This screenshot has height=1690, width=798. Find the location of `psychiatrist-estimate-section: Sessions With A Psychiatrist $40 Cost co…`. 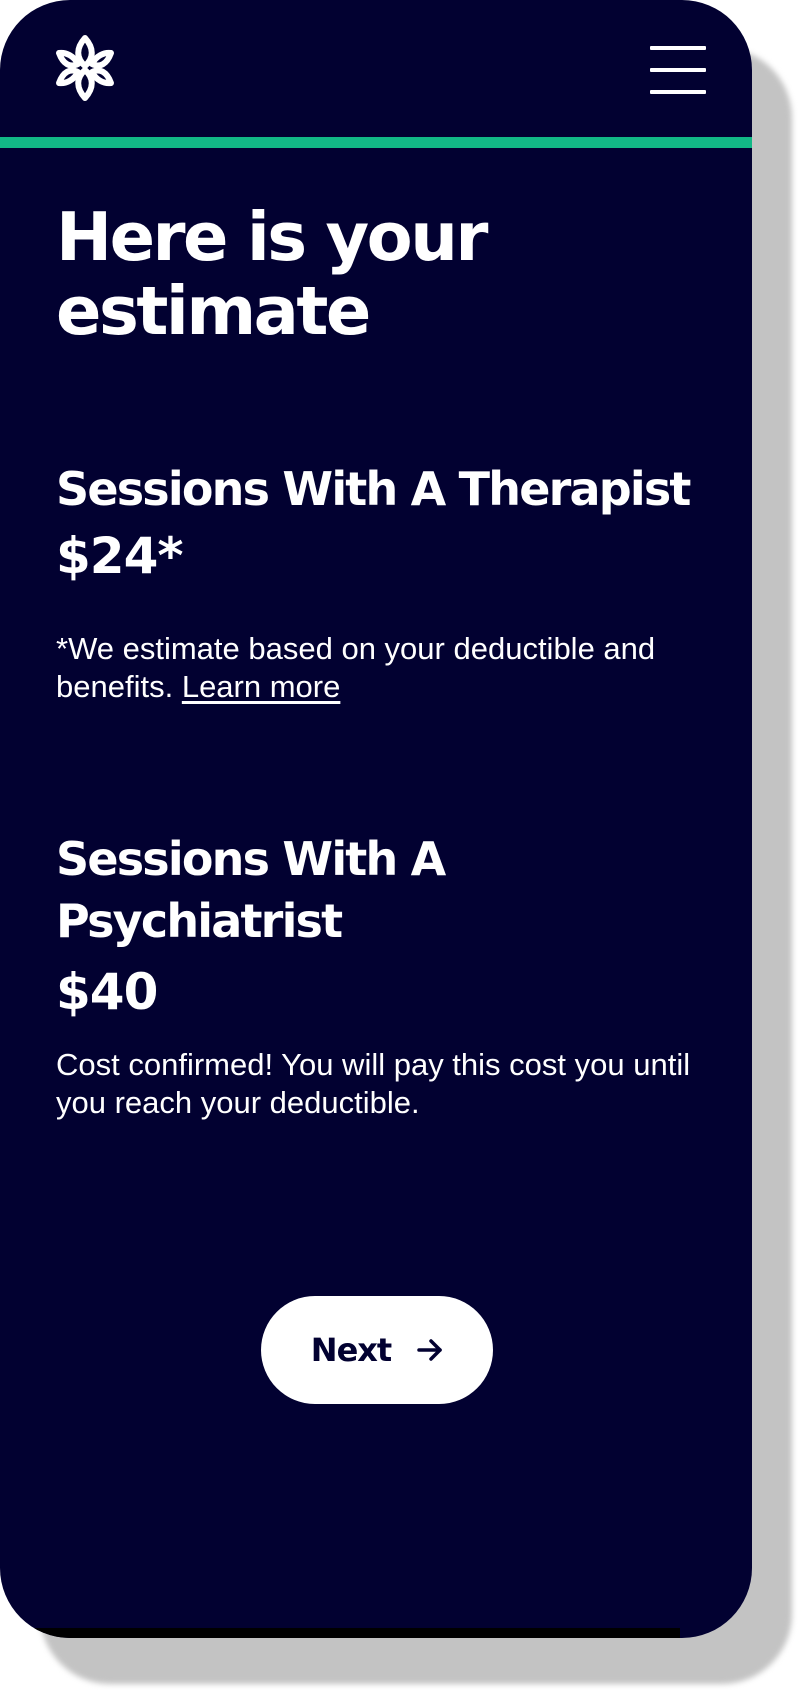

psychiatrist-estimate-section: Sessions With A Psychiatrist $40 Cost co… is located at coordinates (376, 975).